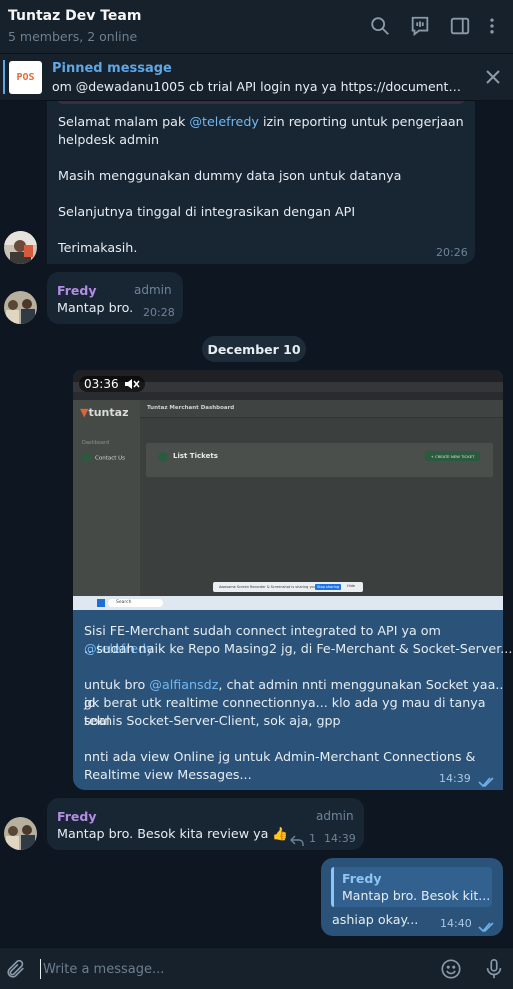 This screenshot has width=513, height=989. What do you see at coordinates (456, 923) in the screenshot?
I see `message-time: 14:40` at bounding box center [456, 923].